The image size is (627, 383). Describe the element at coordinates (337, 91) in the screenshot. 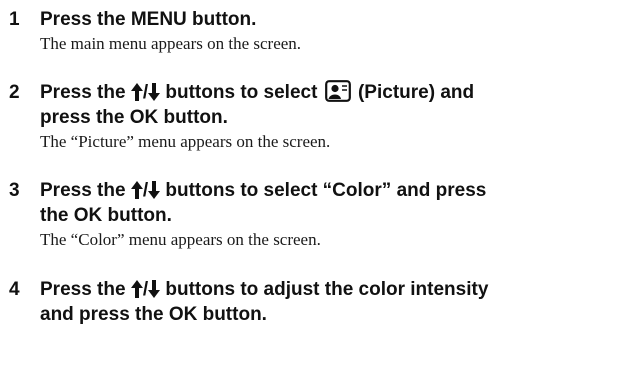

I see `picture-icon` at that location.